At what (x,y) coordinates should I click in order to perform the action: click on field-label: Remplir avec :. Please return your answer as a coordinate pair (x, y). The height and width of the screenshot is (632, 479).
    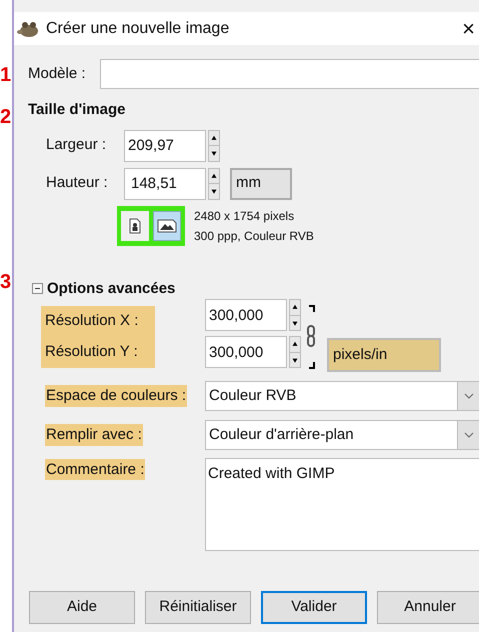
    Looking at the image, I should click on (94, 435).